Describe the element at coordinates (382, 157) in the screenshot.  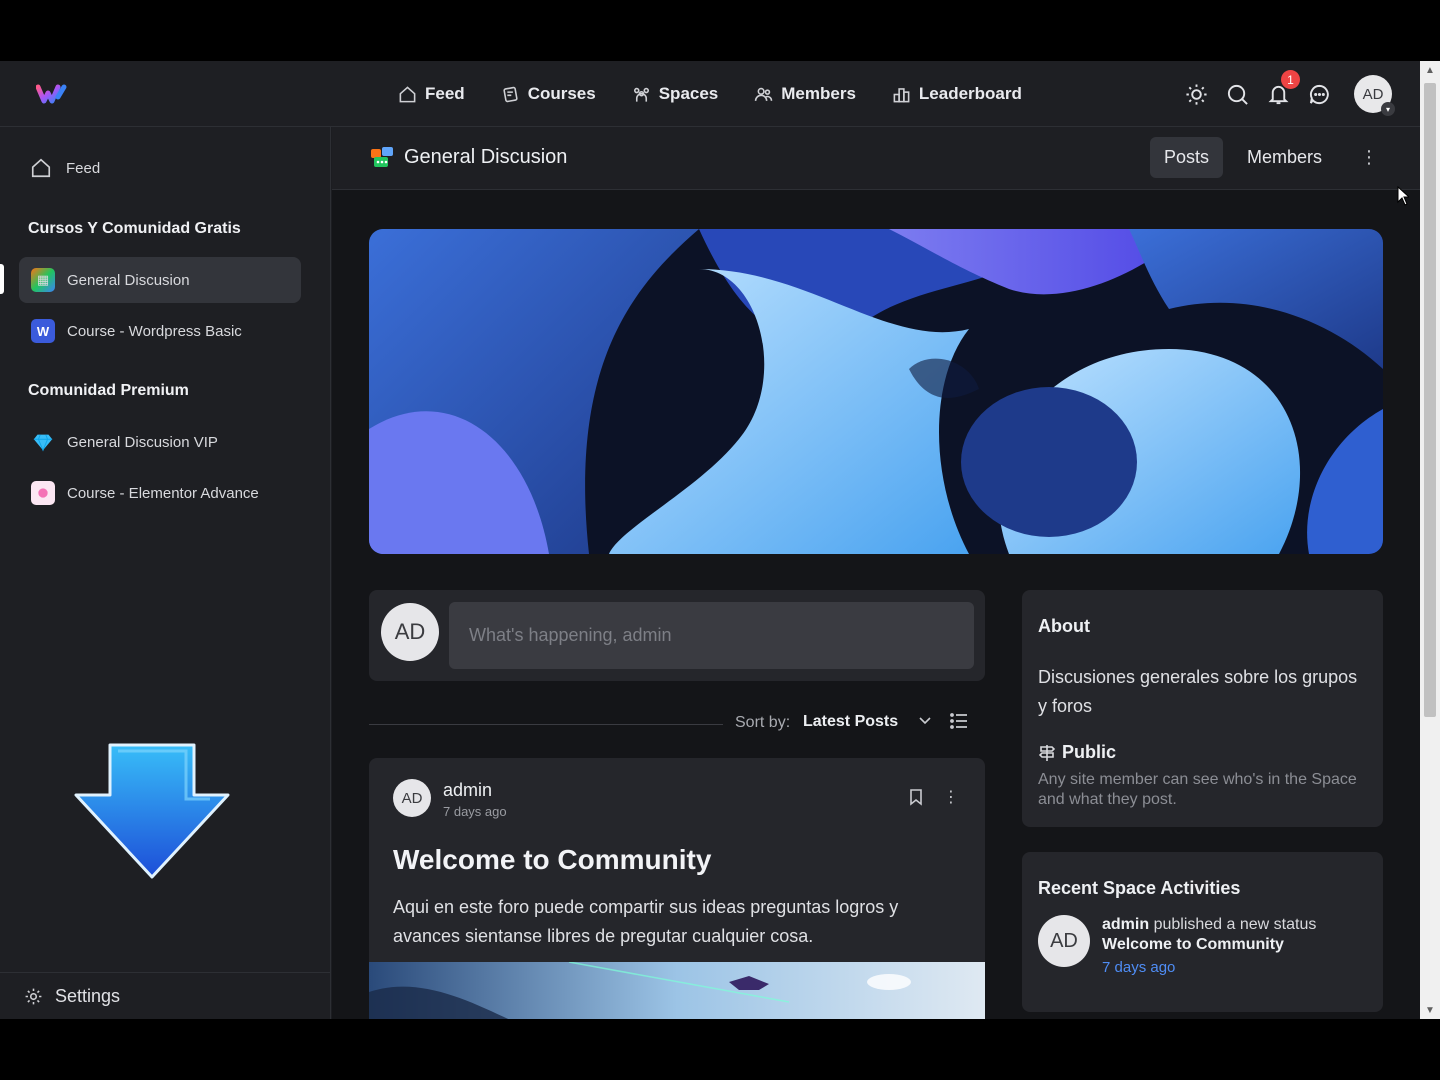
I see `space-emoji-icon` at that location.